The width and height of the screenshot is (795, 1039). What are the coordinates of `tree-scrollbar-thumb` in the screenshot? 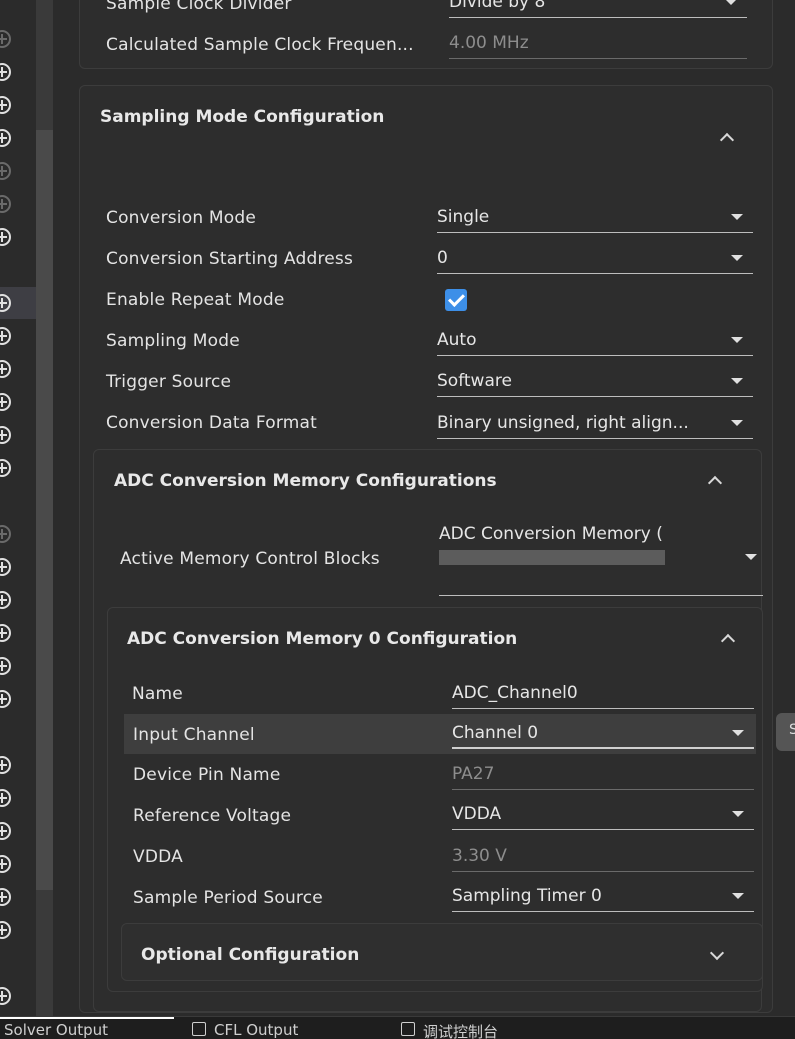 It's located at (44, 510).